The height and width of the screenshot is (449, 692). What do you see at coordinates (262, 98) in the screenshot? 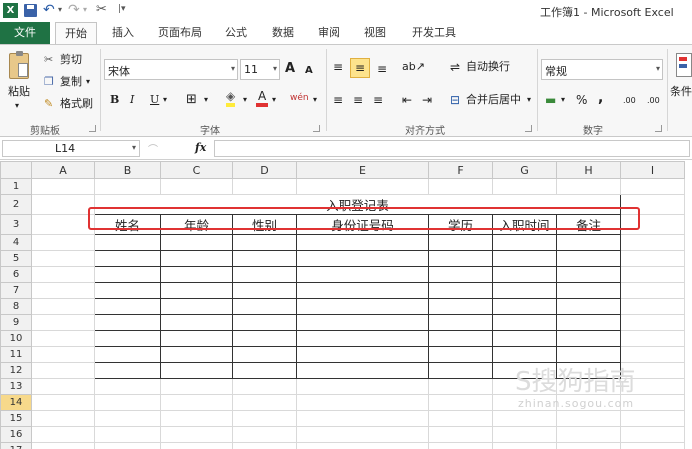
I see `font-color-icon: A` at bounding box center [262, 98].